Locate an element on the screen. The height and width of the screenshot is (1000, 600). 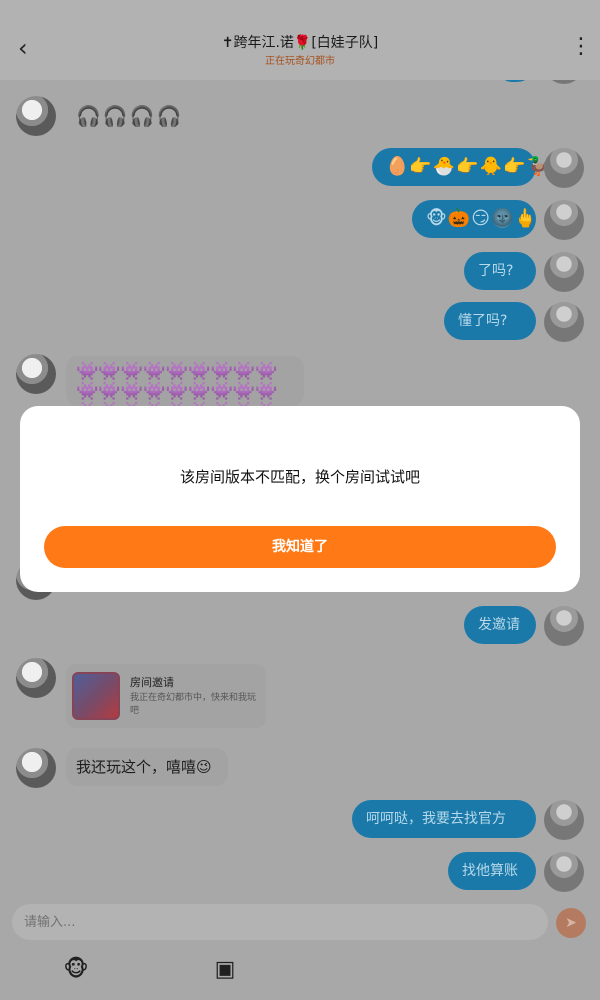
dialog-message: 该房间版本不匹配，换个房间试试吧 is located at coordinates (299, 477).